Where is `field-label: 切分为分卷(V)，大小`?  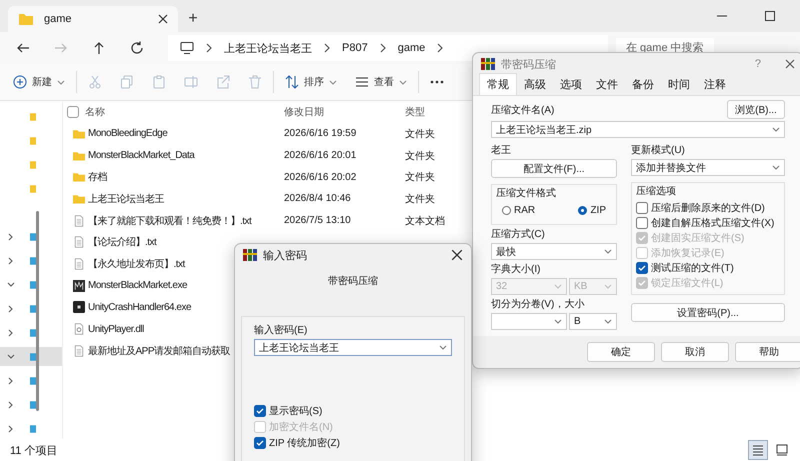
field-label: 切分为分卷(V)，大小 is located at coordinates (538, 304).